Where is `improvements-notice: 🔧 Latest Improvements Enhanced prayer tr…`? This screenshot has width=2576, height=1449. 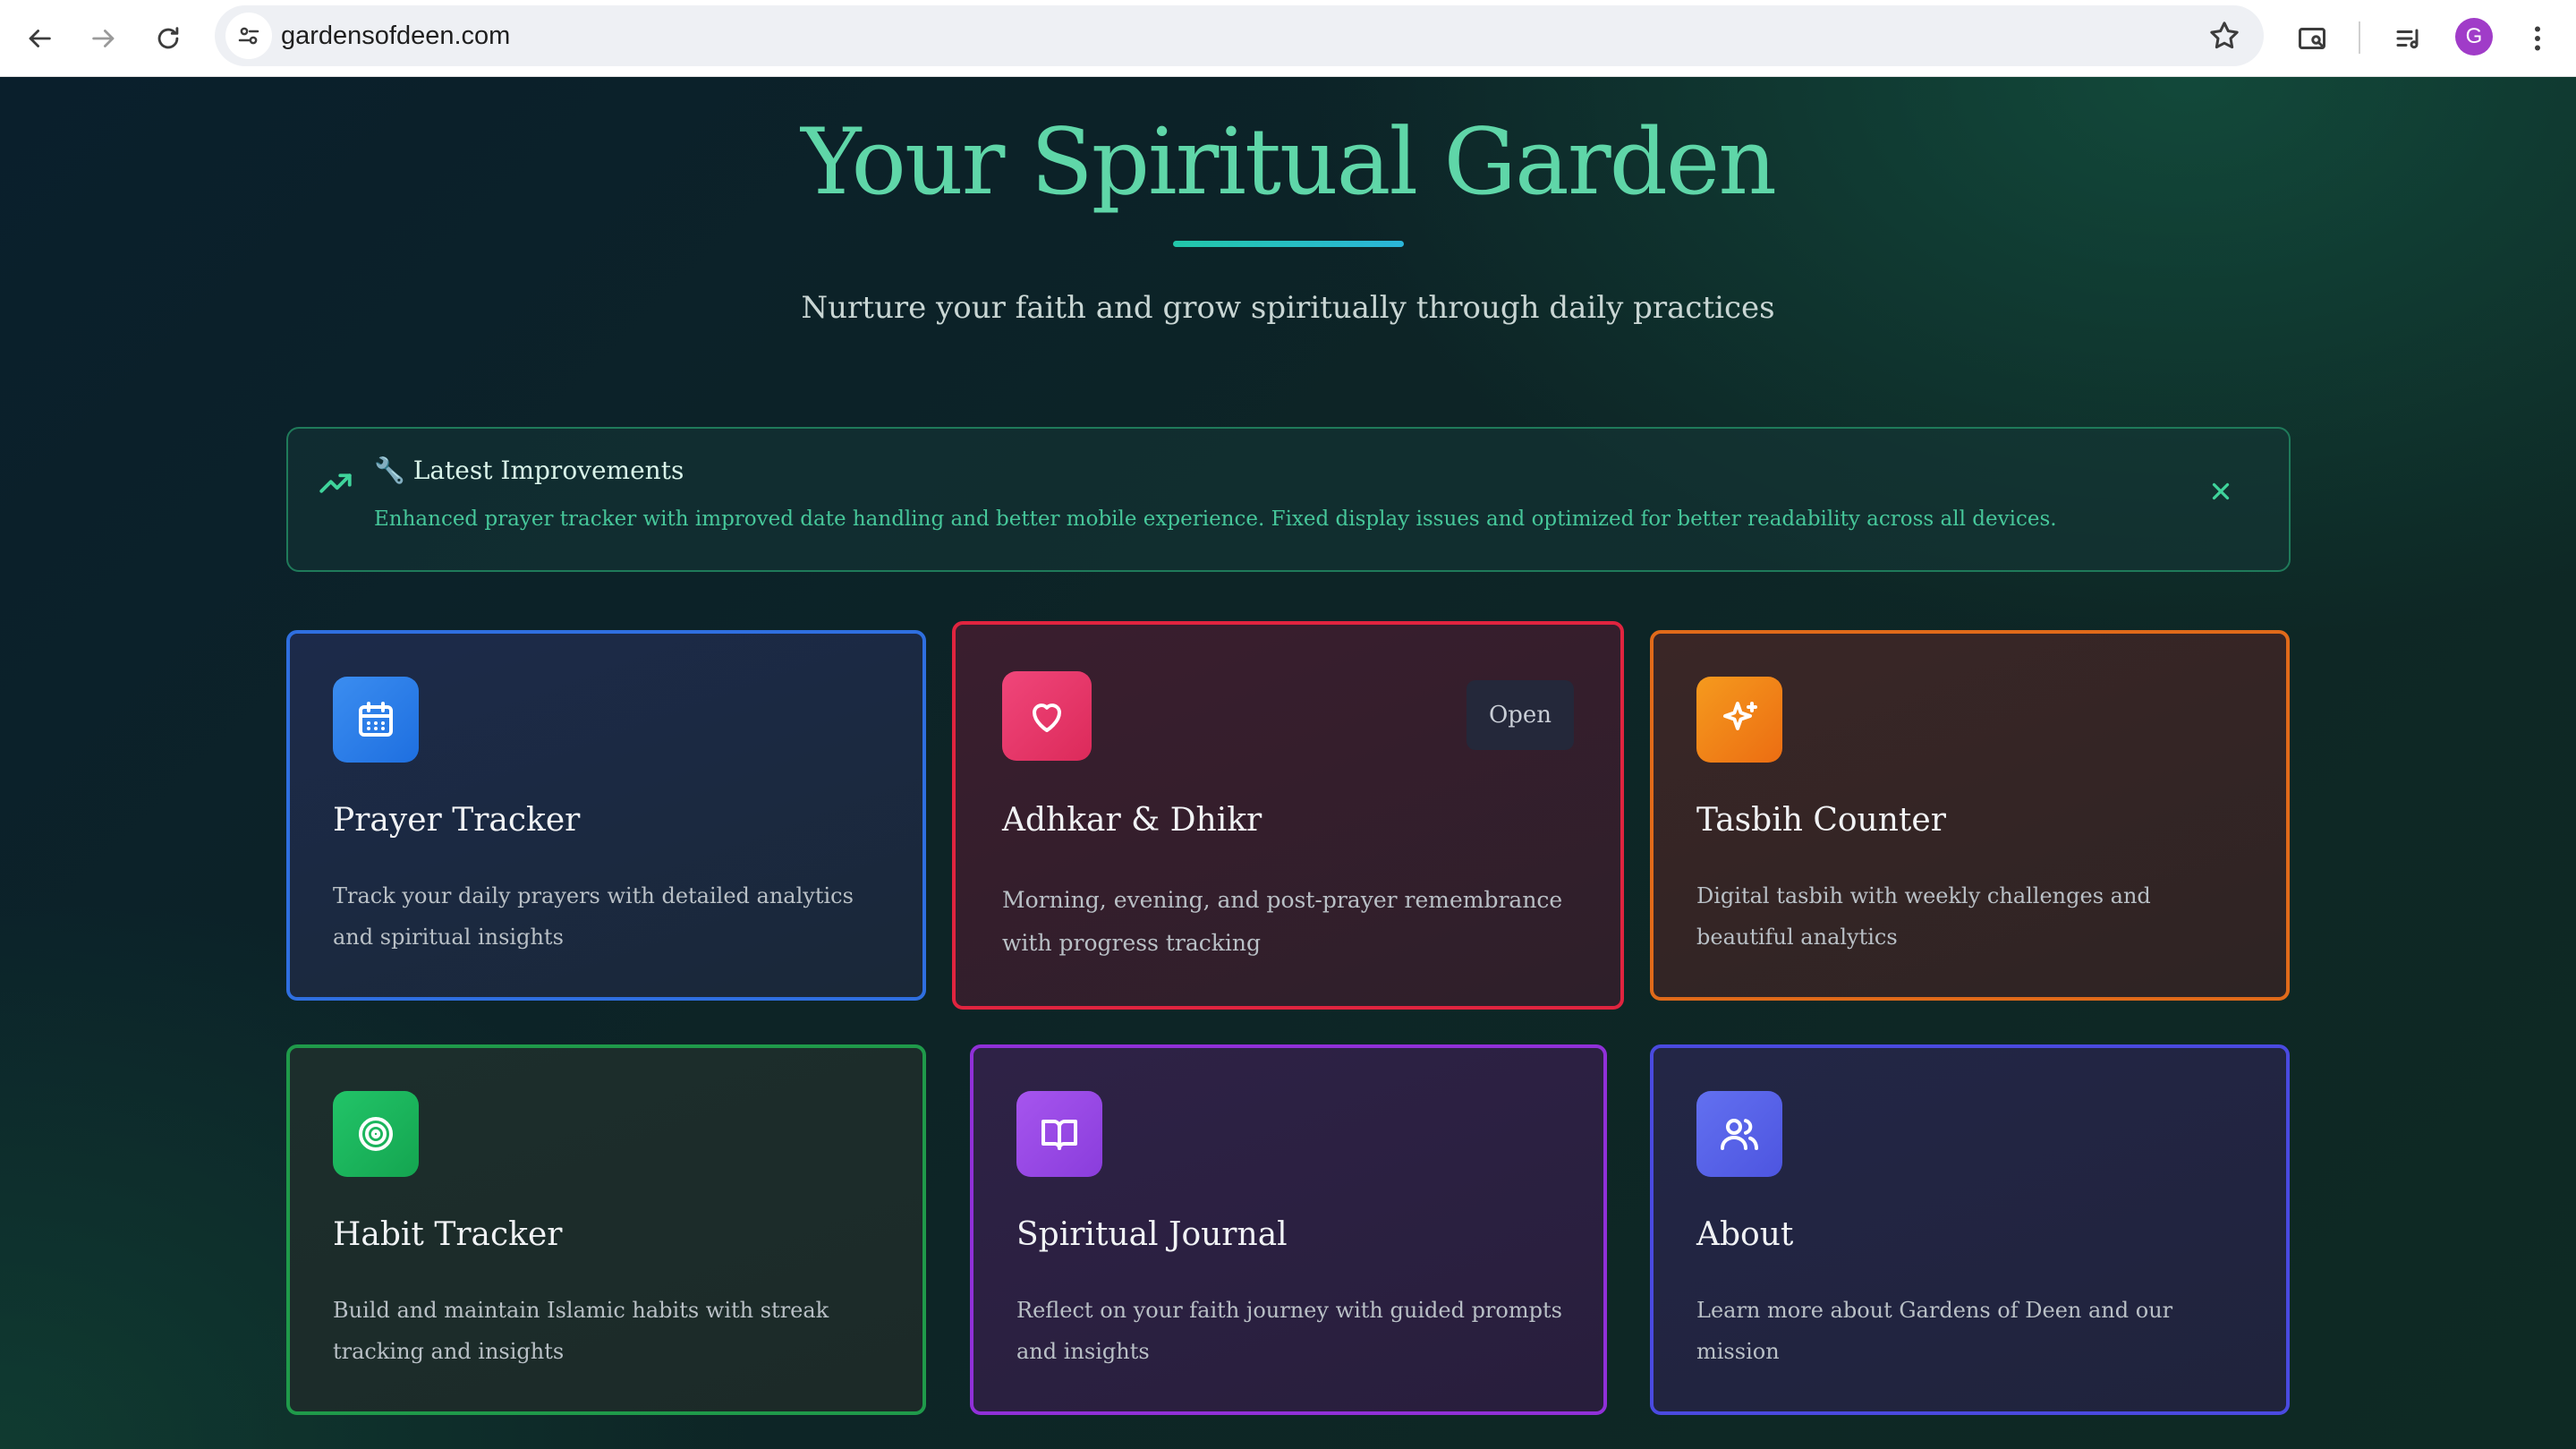 improvements-notice: 🔧 Latest Improvements Enhanced prayer tr… is located at coordinates (1288, 499).